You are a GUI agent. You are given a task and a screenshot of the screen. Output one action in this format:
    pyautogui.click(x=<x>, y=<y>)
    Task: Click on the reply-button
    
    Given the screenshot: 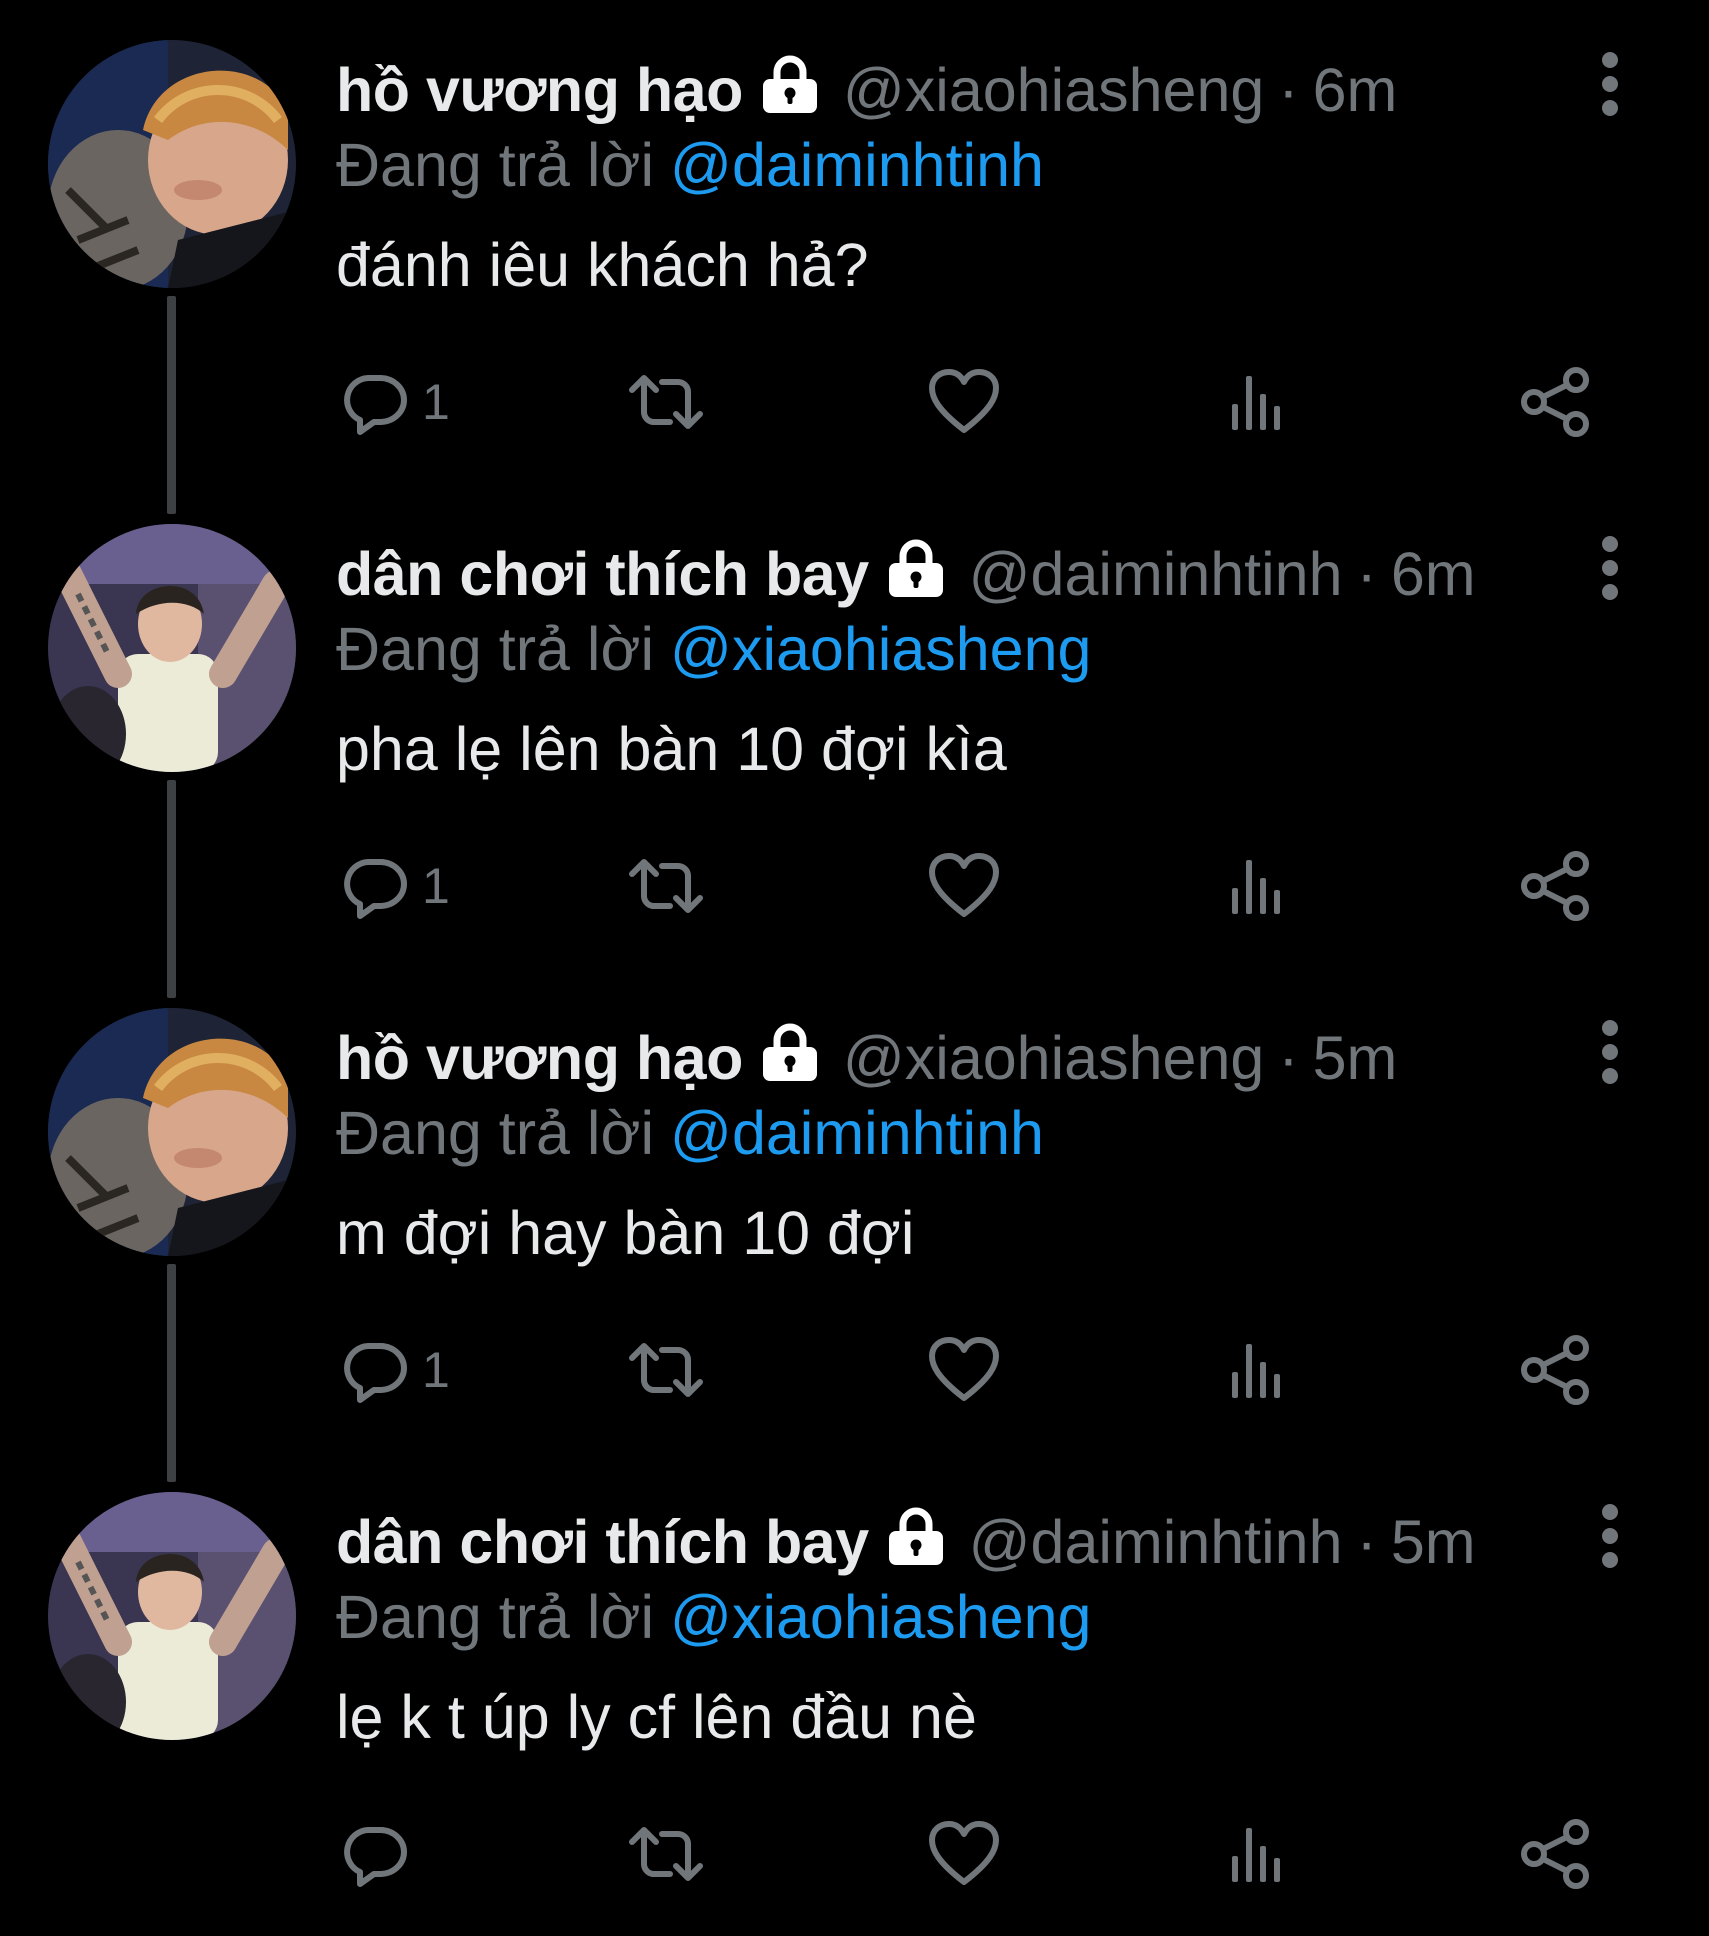 What is the action you would take?
    pyautogui.click(x=374, y=1854)
    